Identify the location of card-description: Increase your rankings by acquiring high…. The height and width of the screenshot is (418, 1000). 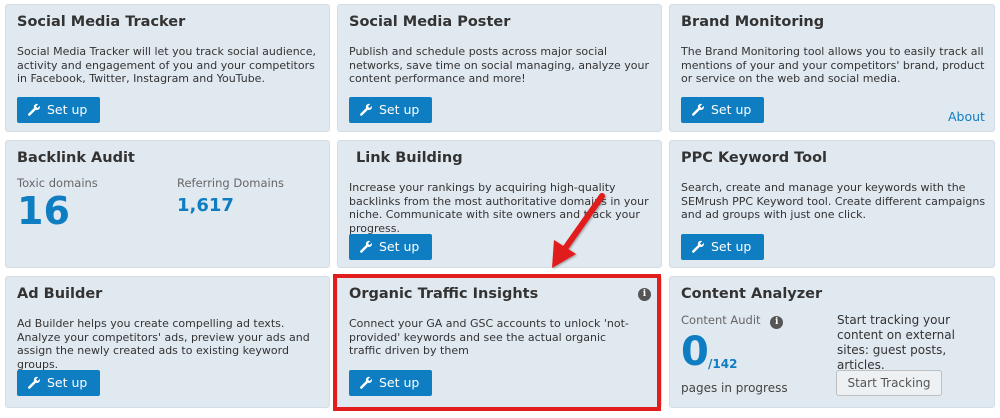
(499, 208).